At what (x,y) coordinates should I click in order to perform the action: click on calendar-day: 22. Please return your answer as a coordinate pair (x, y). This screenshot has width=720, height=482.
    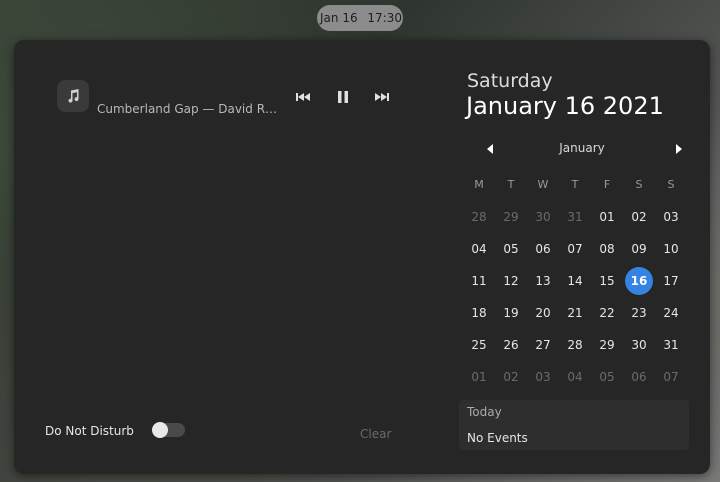
    Looking at the image, I should click on (607, 313).